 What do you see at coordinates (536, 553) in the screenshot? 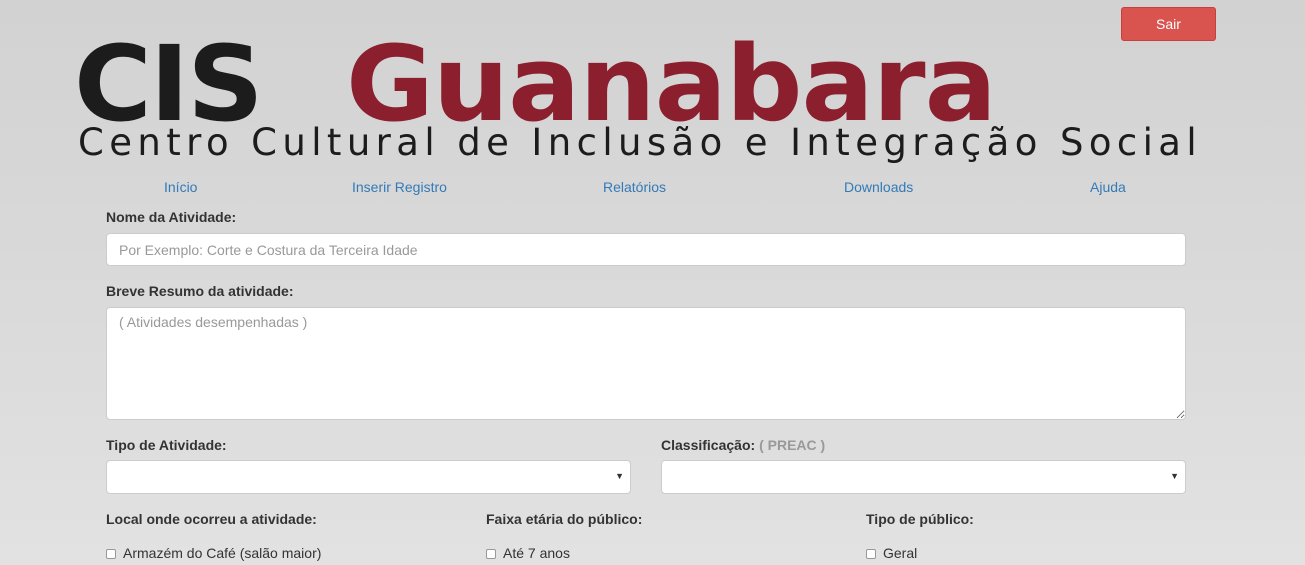
I see `checkbox-label: Até 7 anos` at bounding box center [536, 553].